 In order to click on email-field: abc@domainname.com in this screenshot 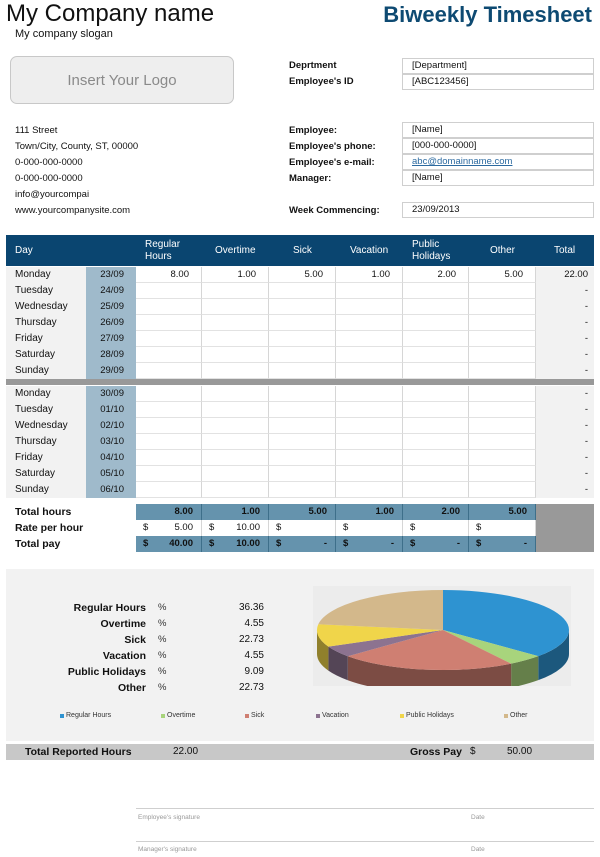, I will do `click(498, 162)`.